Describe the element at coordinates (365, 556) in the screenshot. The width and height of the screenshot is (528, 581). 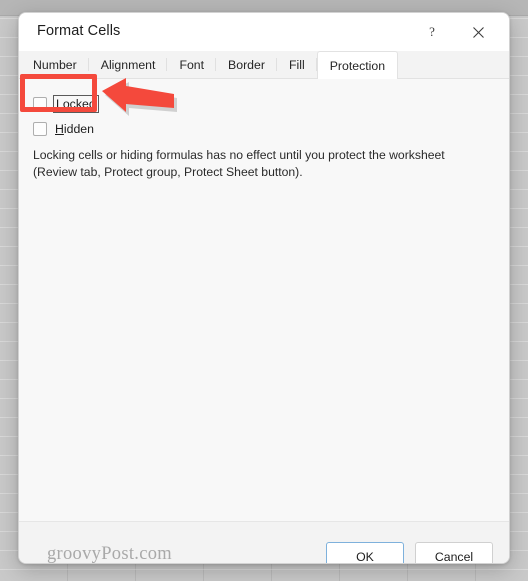
I see `ok-button-label: OK` at that location.